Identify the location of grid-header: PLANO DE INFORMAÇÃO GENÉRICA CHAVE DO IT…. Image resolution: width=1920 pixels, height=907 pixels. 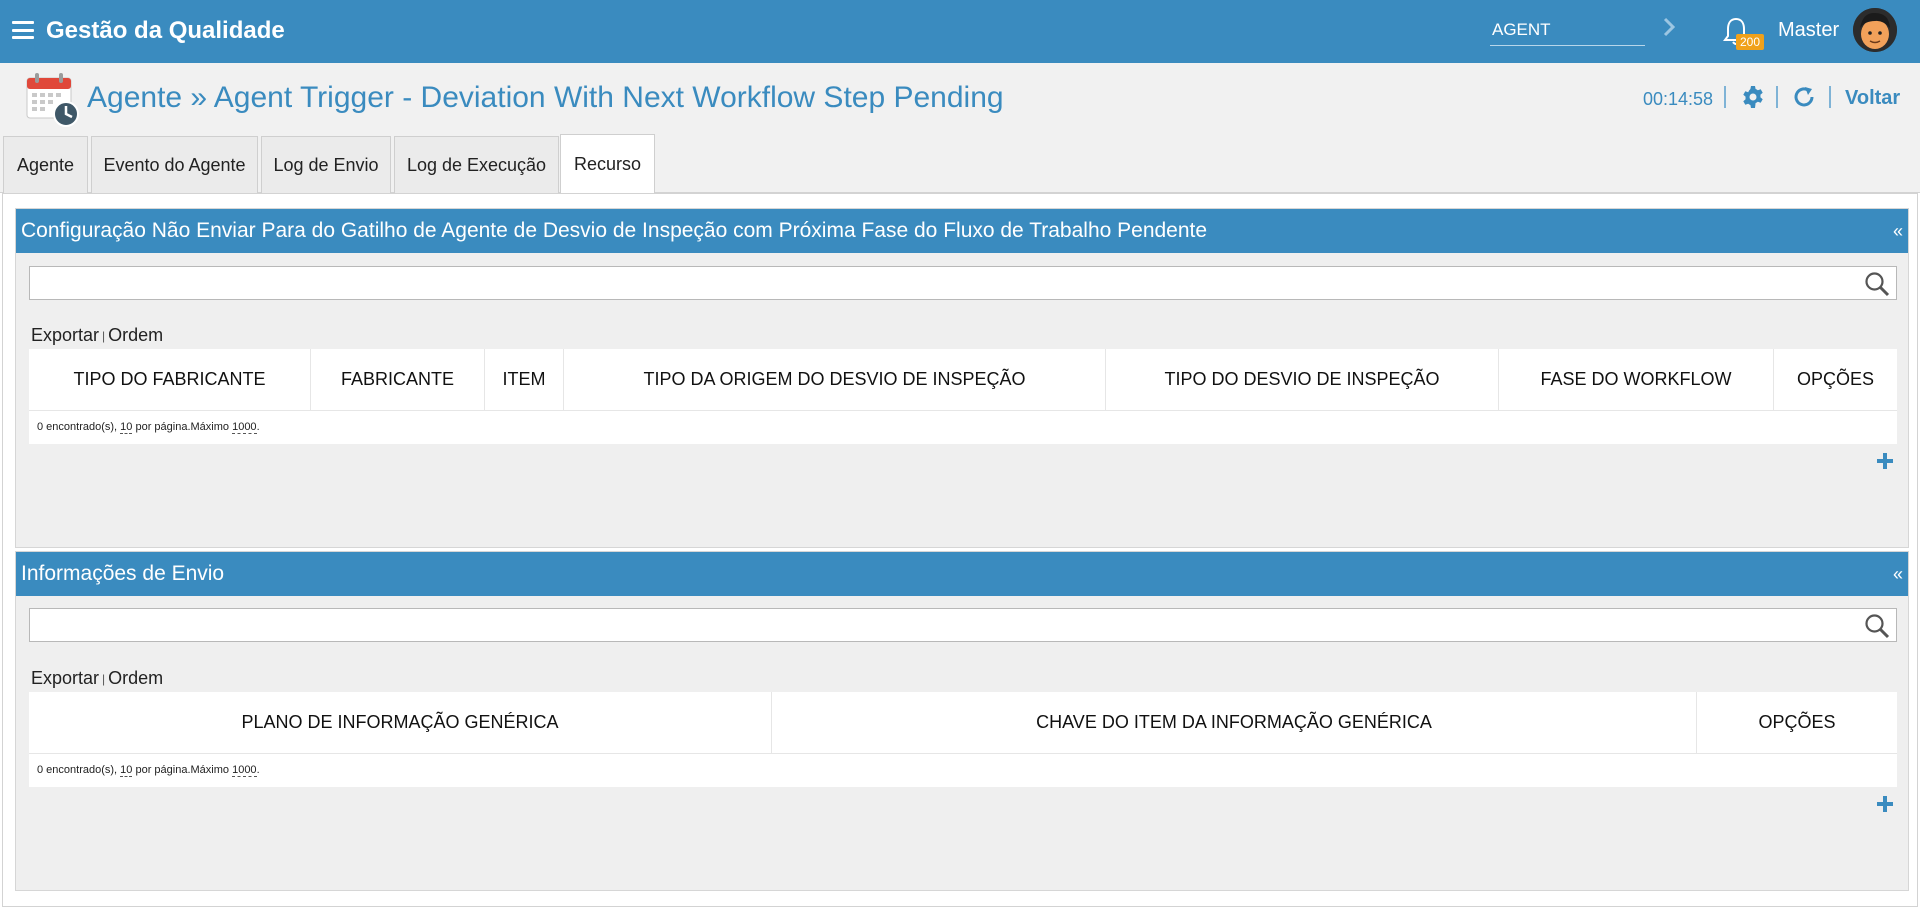
(963, 723).